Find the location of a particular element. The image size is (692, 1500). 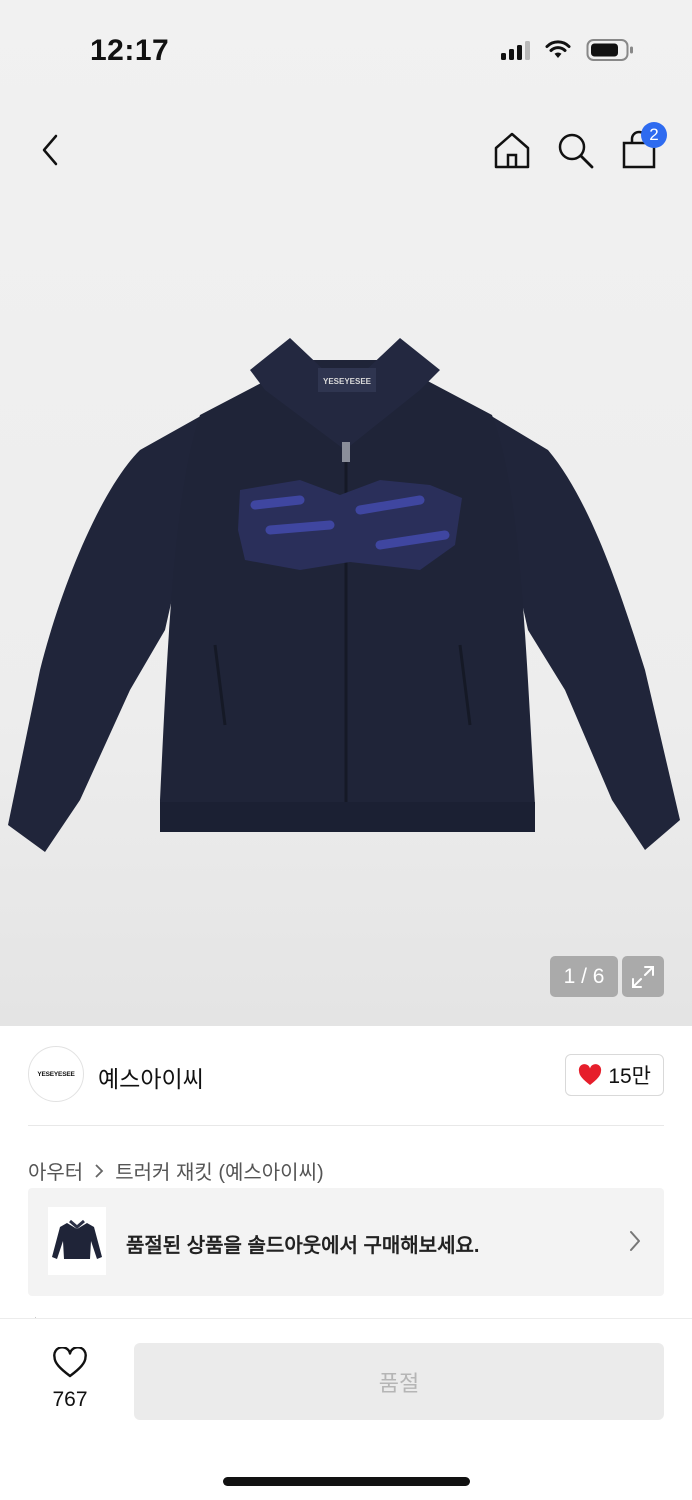

brand-like-button: 15만 is located at coordinates (614, 1075).